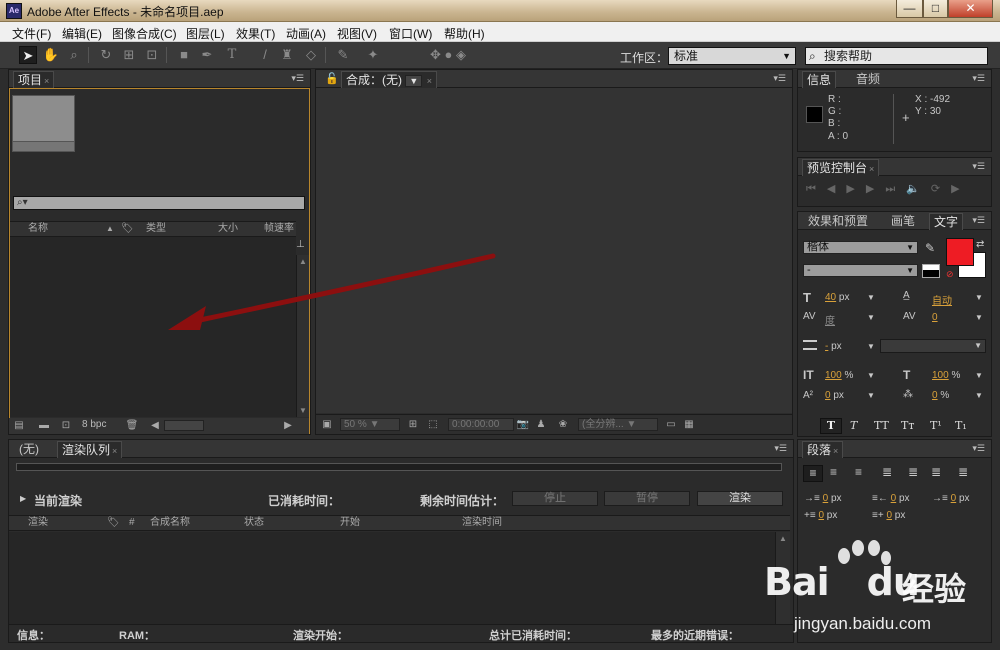 The image size is (1000, 650). Describe the element at coordinates (935, 317) in the screenshot. I see `tracking-value: 0` at that location.